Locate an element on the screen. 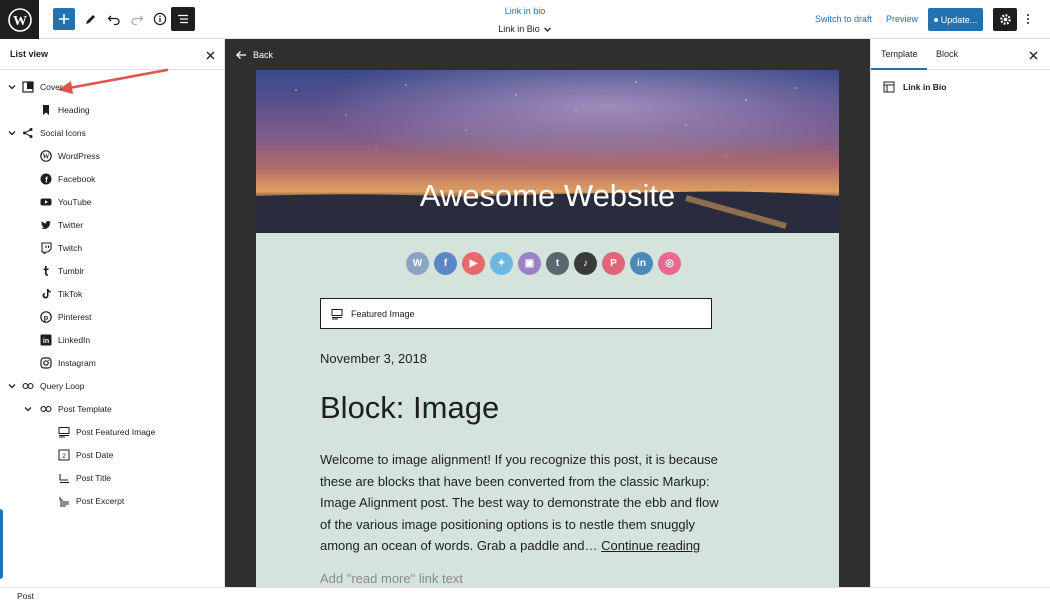 The image size is (1050, 603). list-view-toggle-button is located at coordinates (183, 19).